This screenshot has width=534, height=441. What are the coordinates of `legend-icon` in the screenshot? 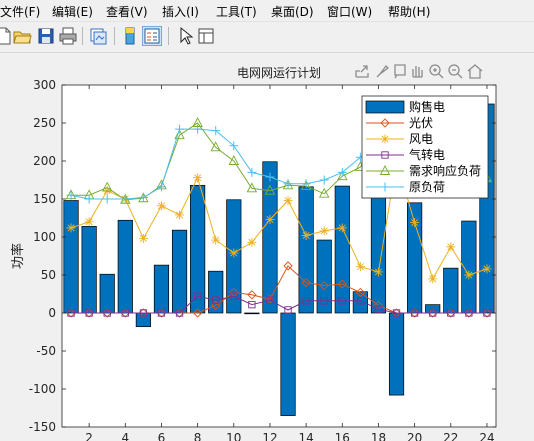 It's located at (152, 36).